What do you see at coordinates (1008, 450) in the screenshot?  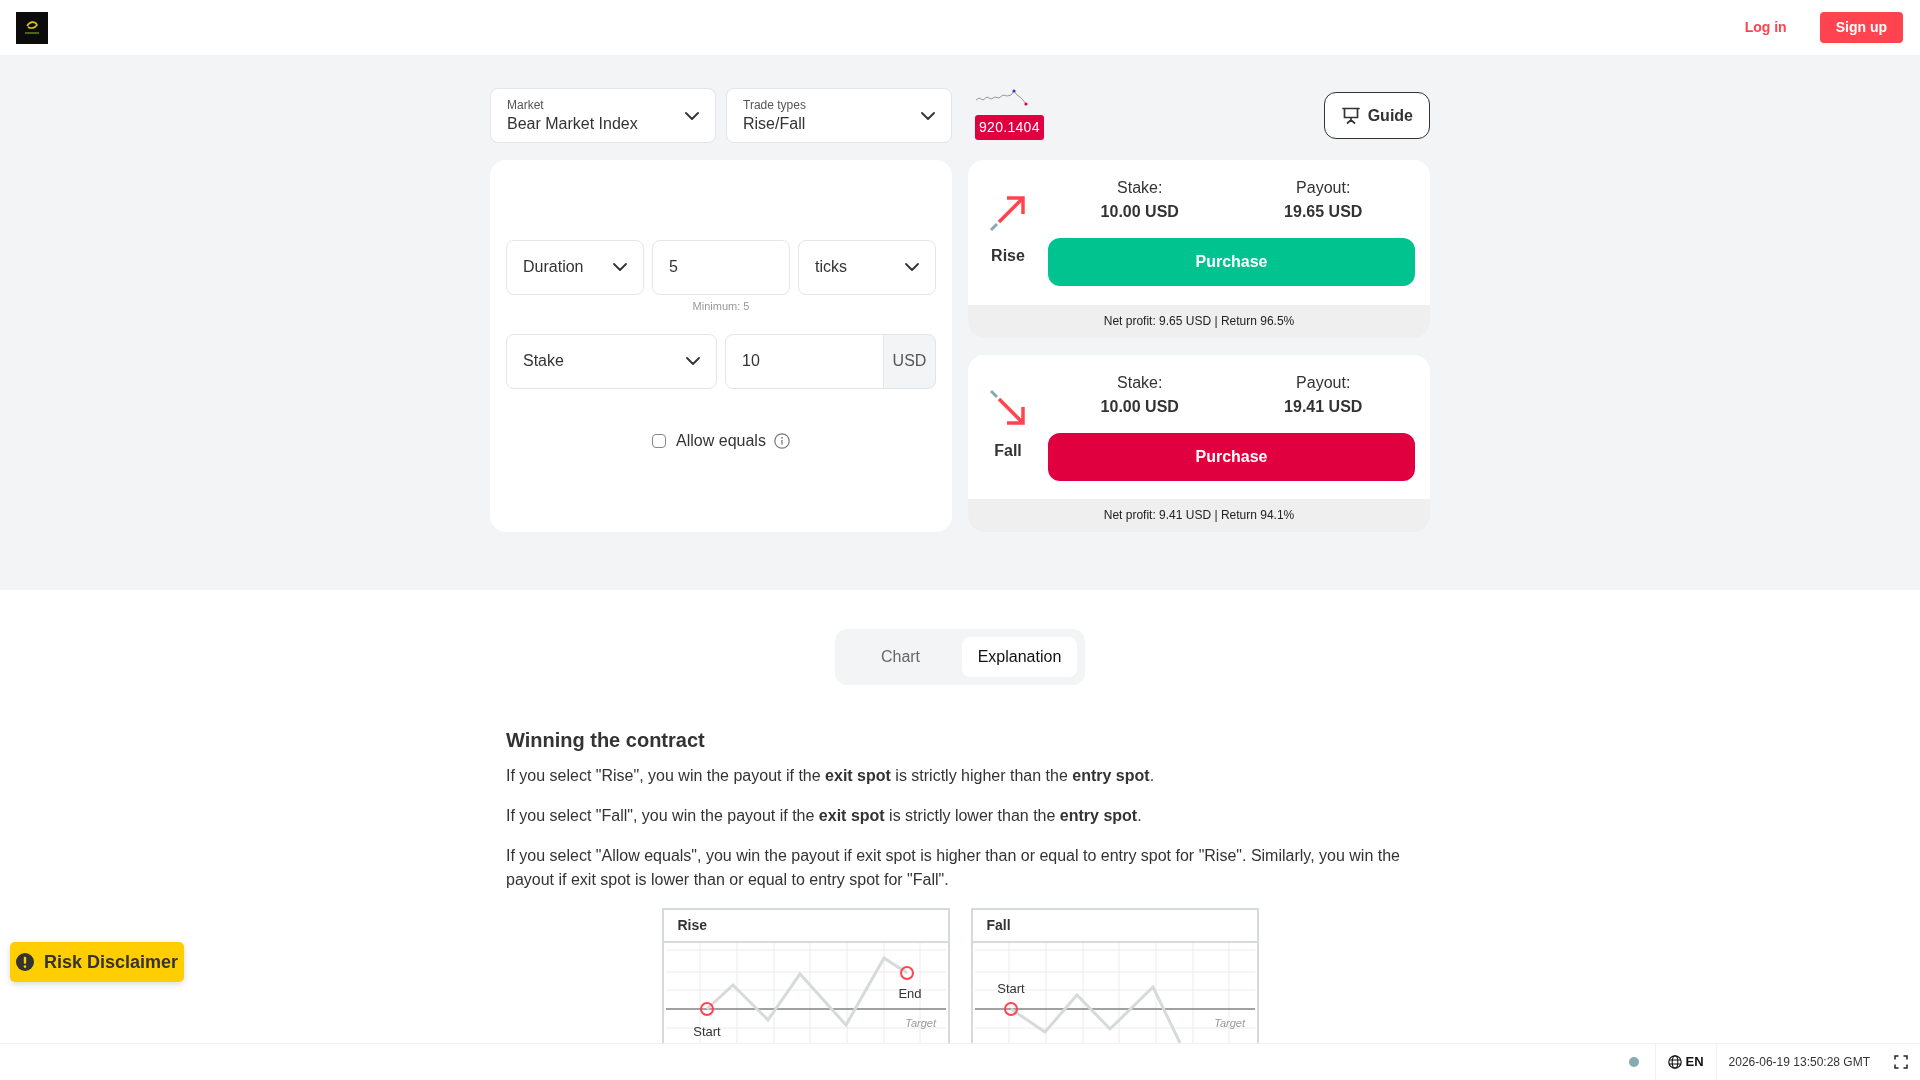 I see `contract-name: Fall` at bounding box center [1008, 450].